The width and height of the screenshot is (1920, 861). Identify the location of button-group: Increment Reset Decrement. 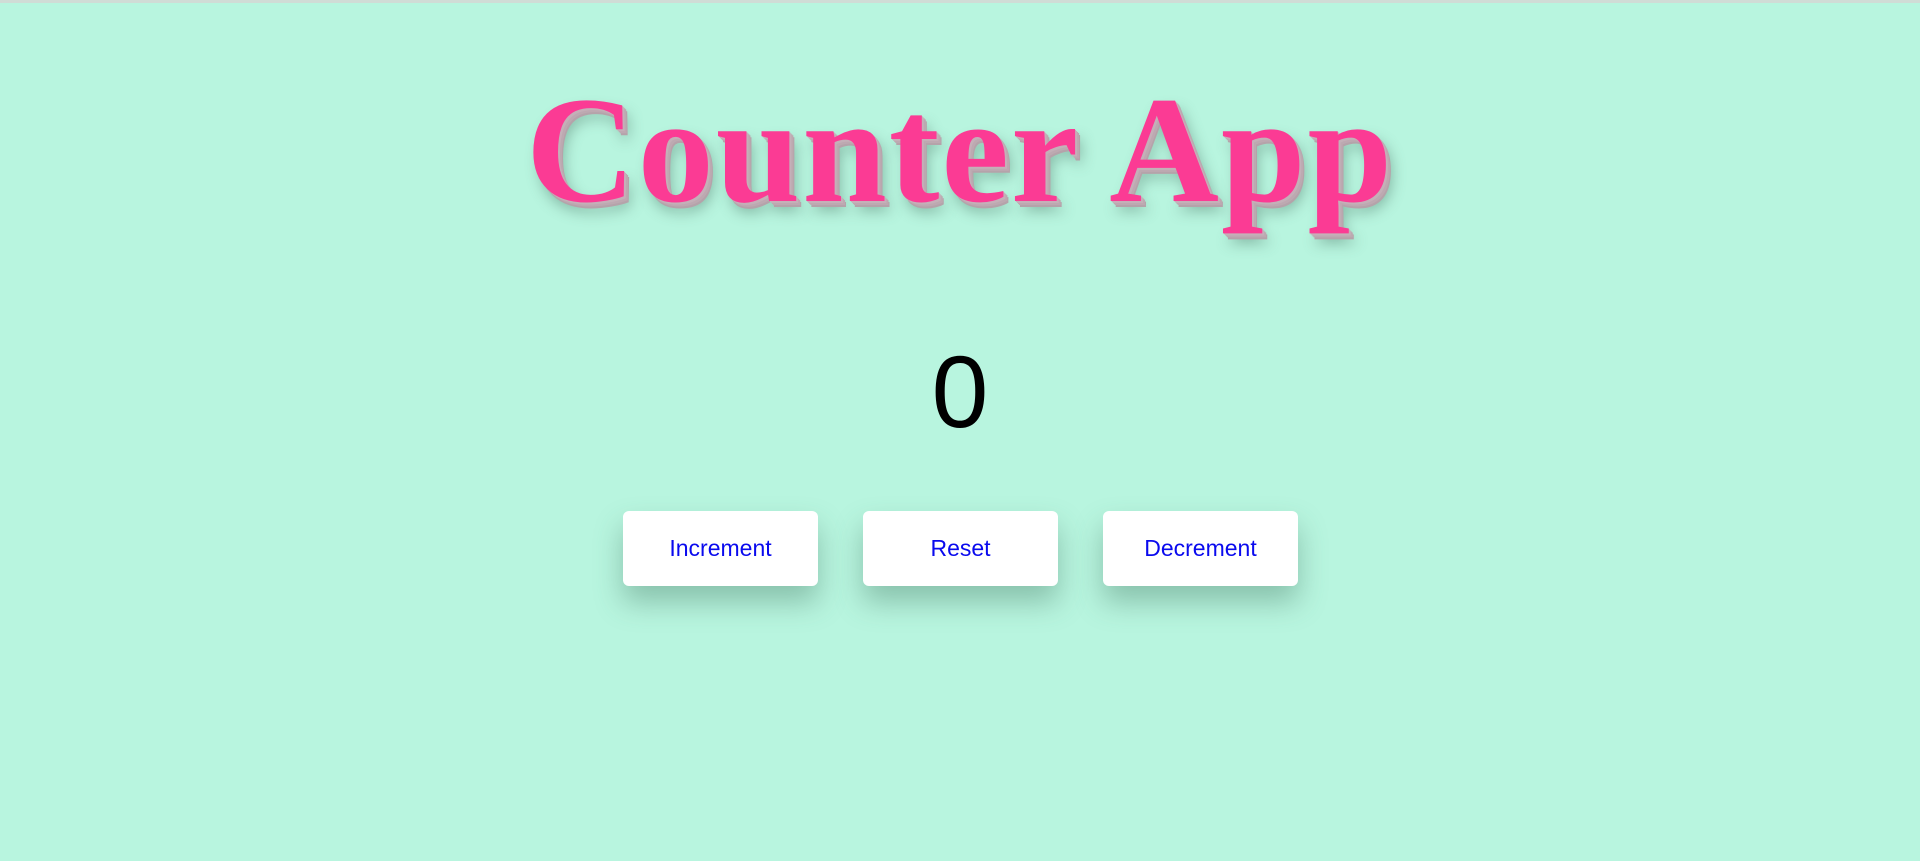
(960, 548).